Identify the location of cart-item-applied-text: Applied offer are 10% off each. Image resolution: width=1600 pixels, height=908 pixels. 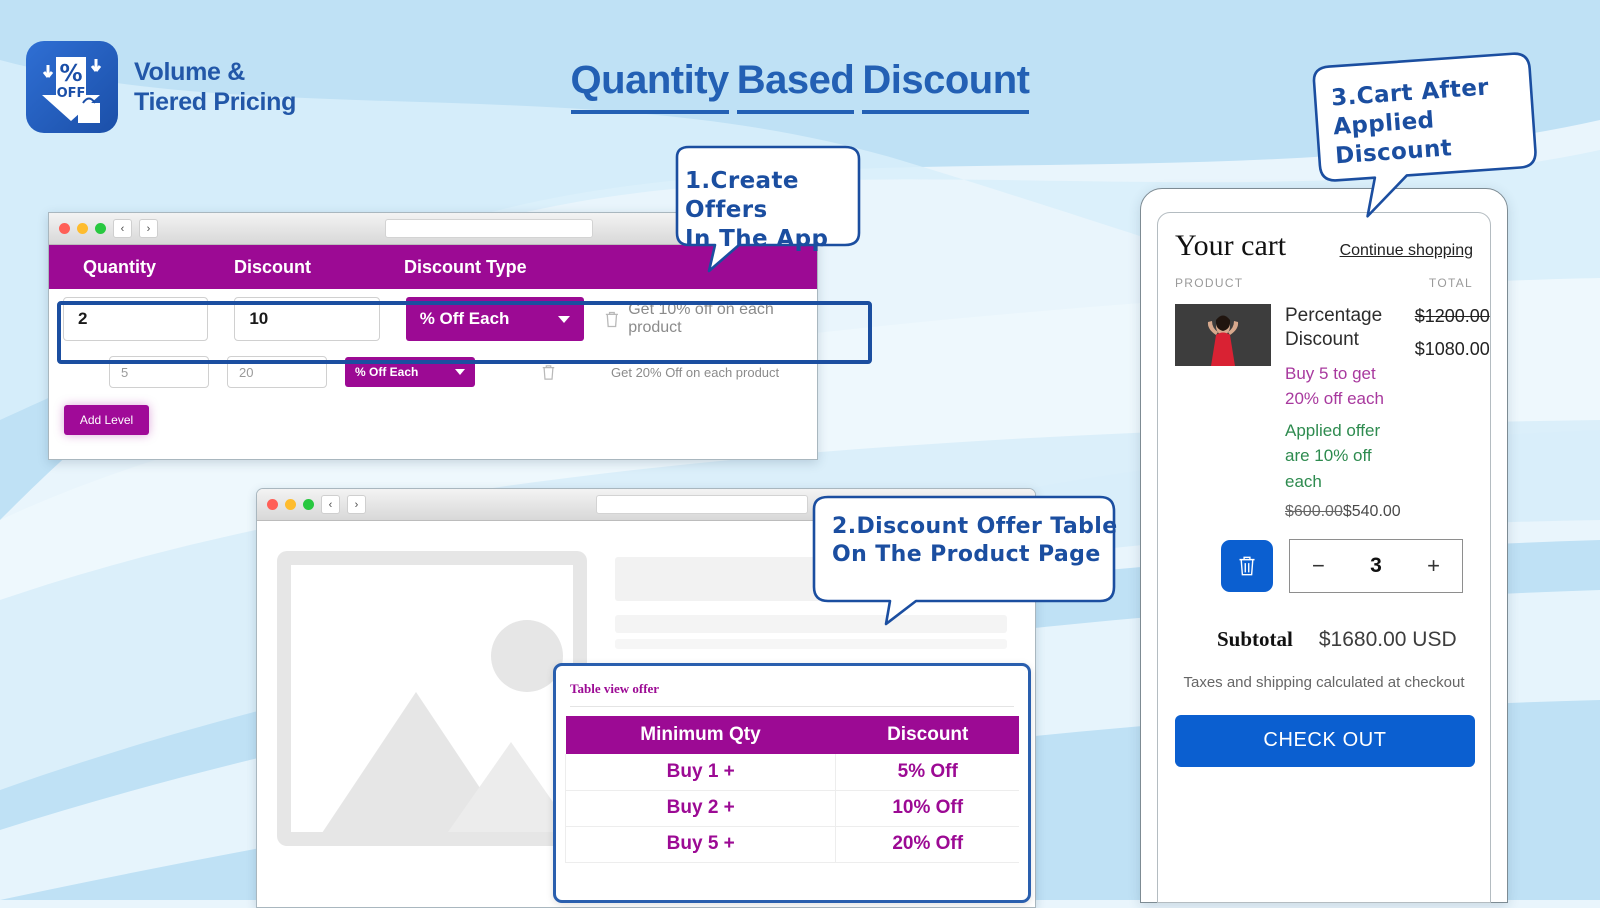
(1333, 455).